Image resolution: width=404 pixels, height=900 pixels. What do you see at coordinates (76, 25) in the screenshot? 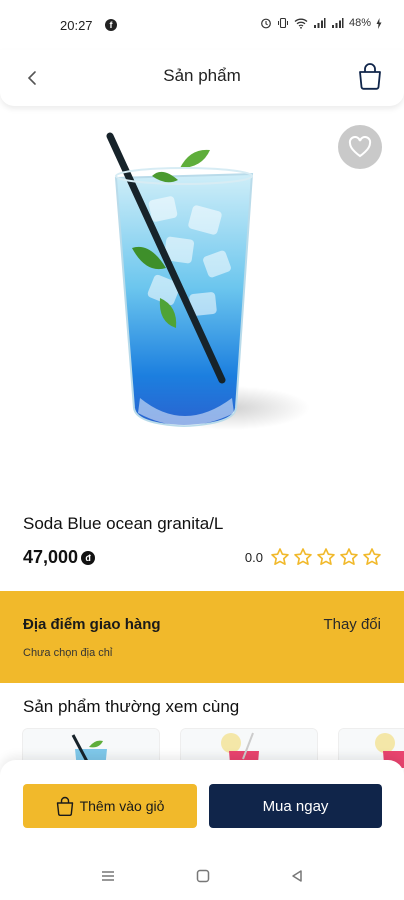
I see `status-time: 20:27` at bounding box center [76, 25].